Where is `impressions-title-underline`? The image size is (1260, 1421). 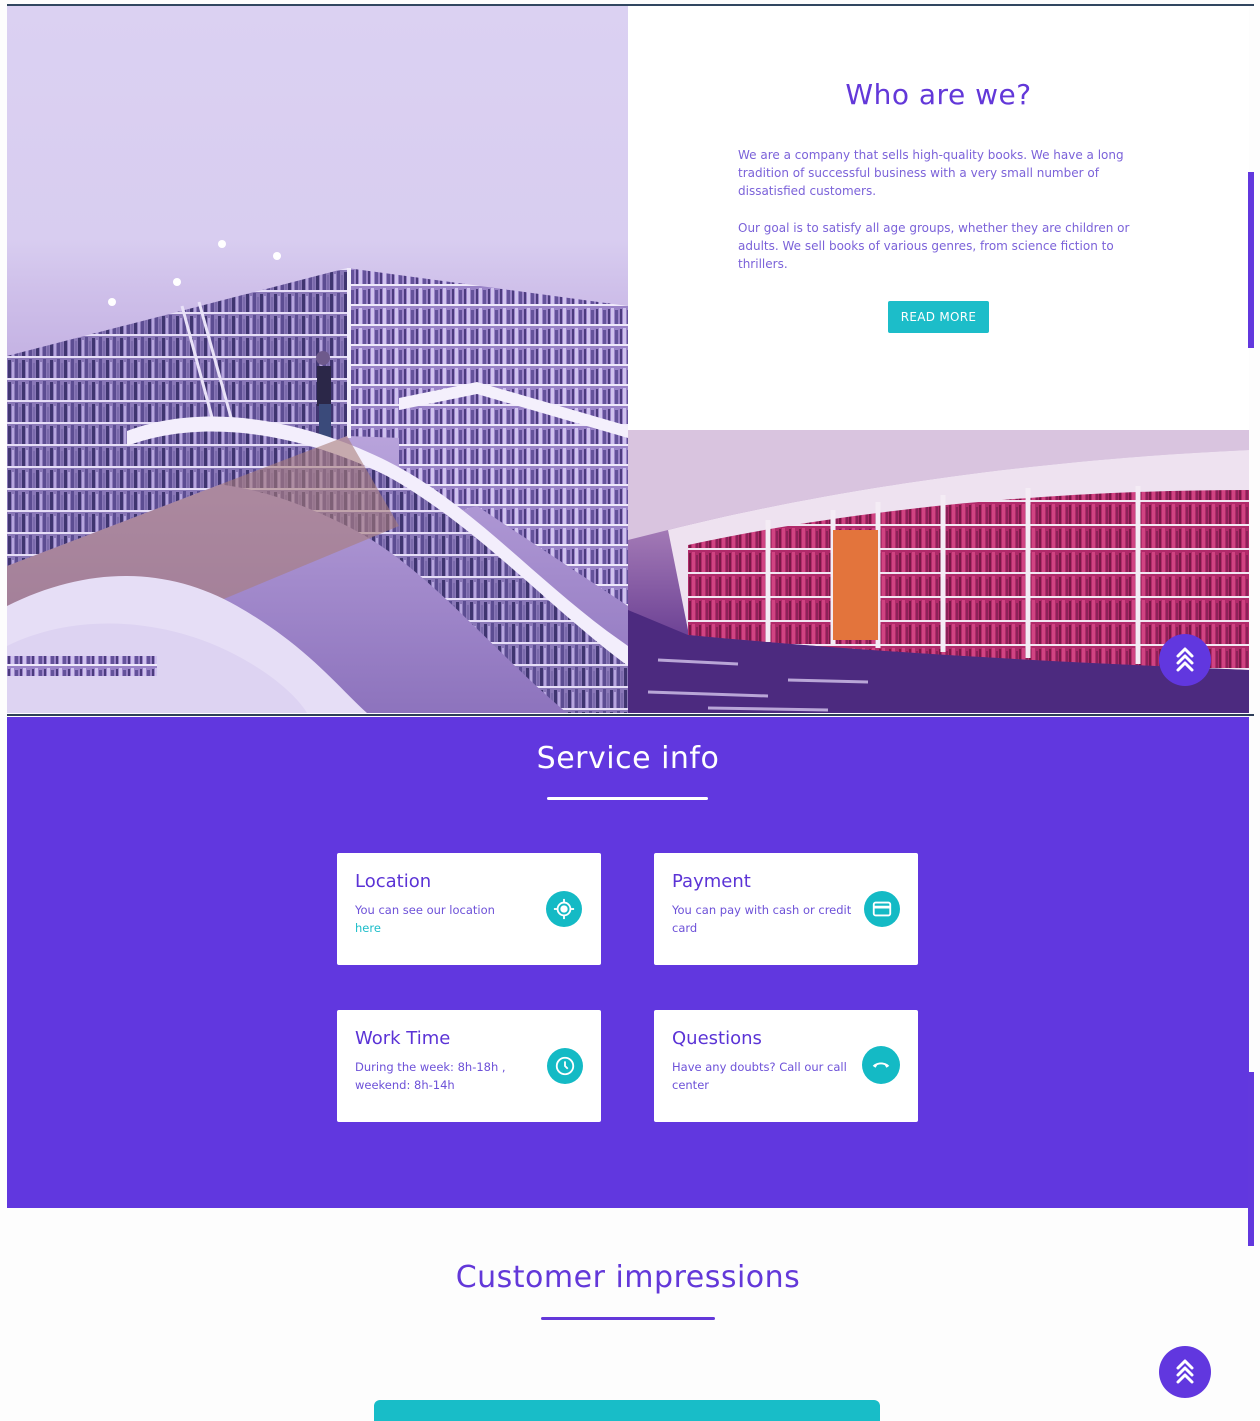 impressions-title-underline is located at coordinates (628, 1318).